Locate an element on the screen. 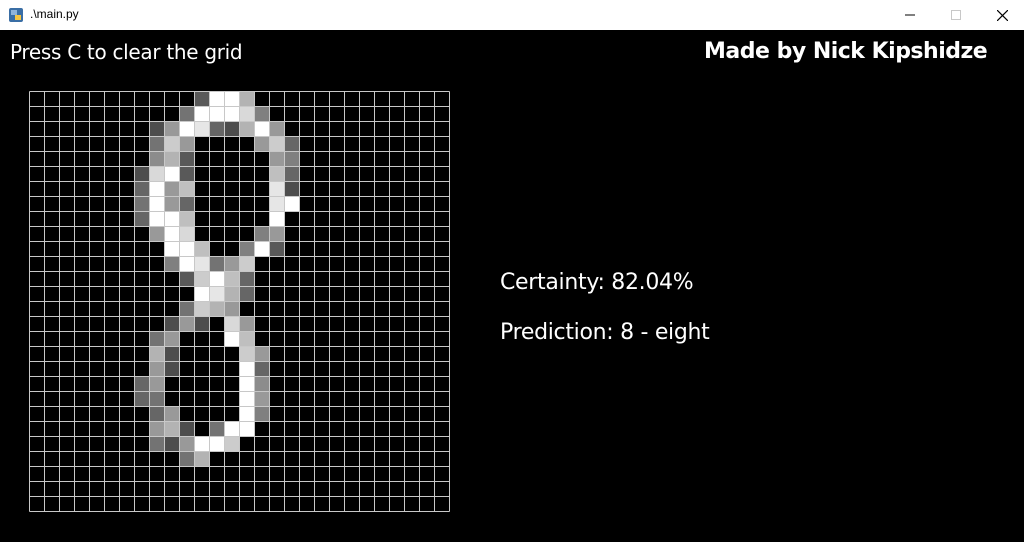 The height and width of the screenshot is (542, 1024). title-bar: .\main.py is located at coordinates (512, 15).